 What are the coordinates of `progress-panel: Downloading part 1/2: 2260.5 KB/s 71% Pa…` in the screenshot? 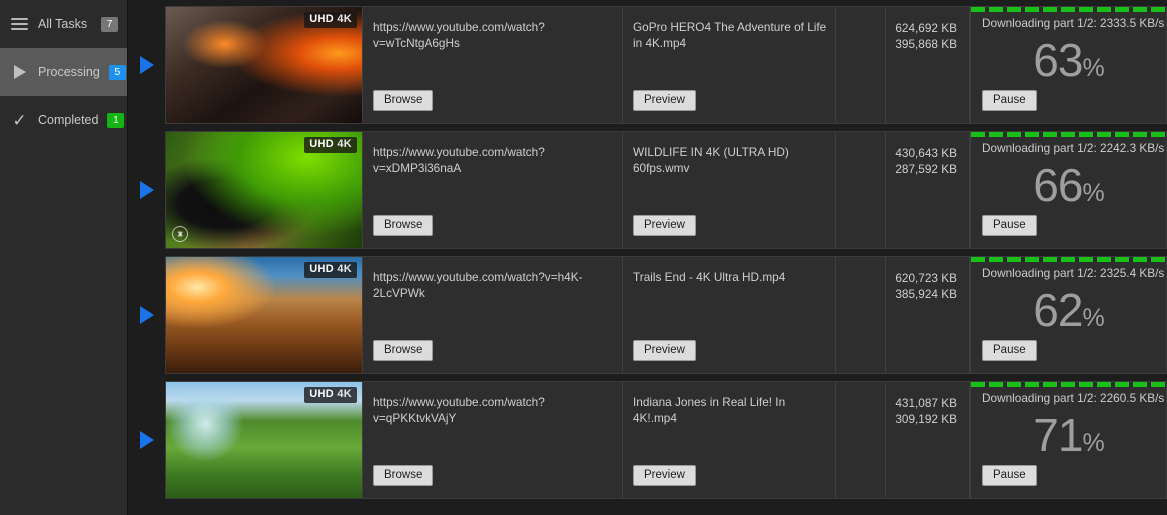 It's located at (1068, 440).